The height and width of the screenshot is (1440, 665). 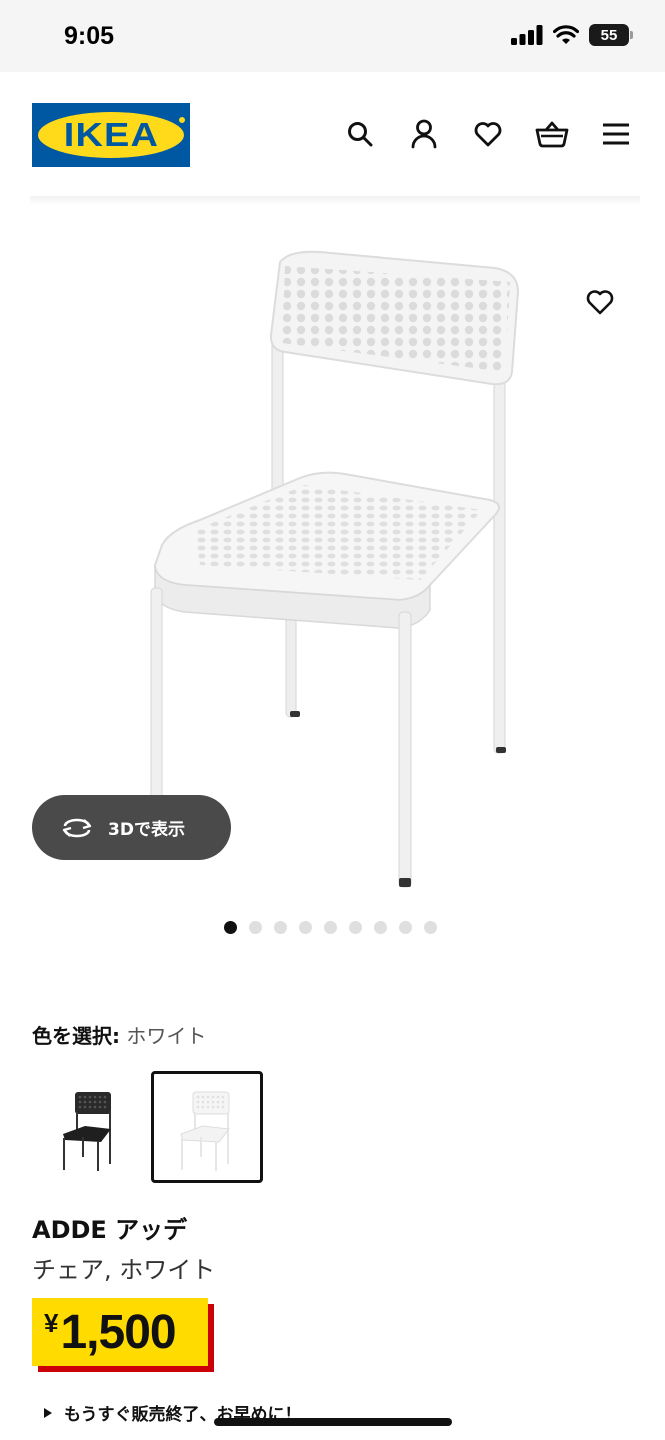 I want to click on cart-button, so click(x=552, y=134).